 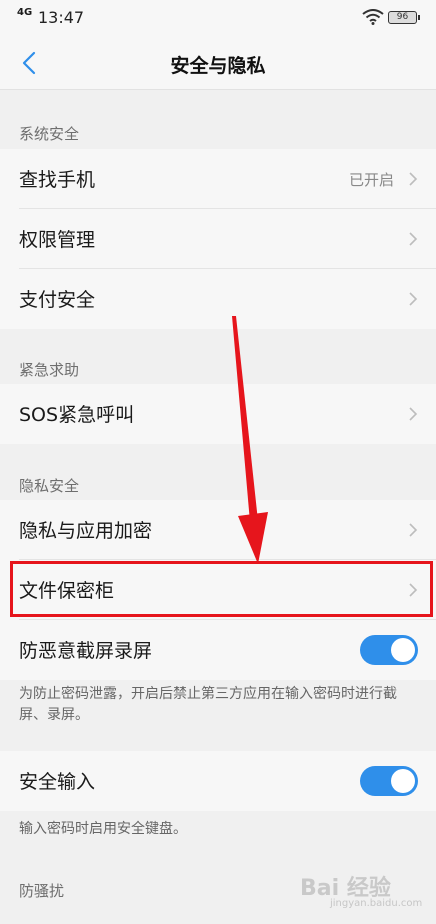 I want to click on settings-item-secure-input: 安全输入, so click(x=218, y=781).